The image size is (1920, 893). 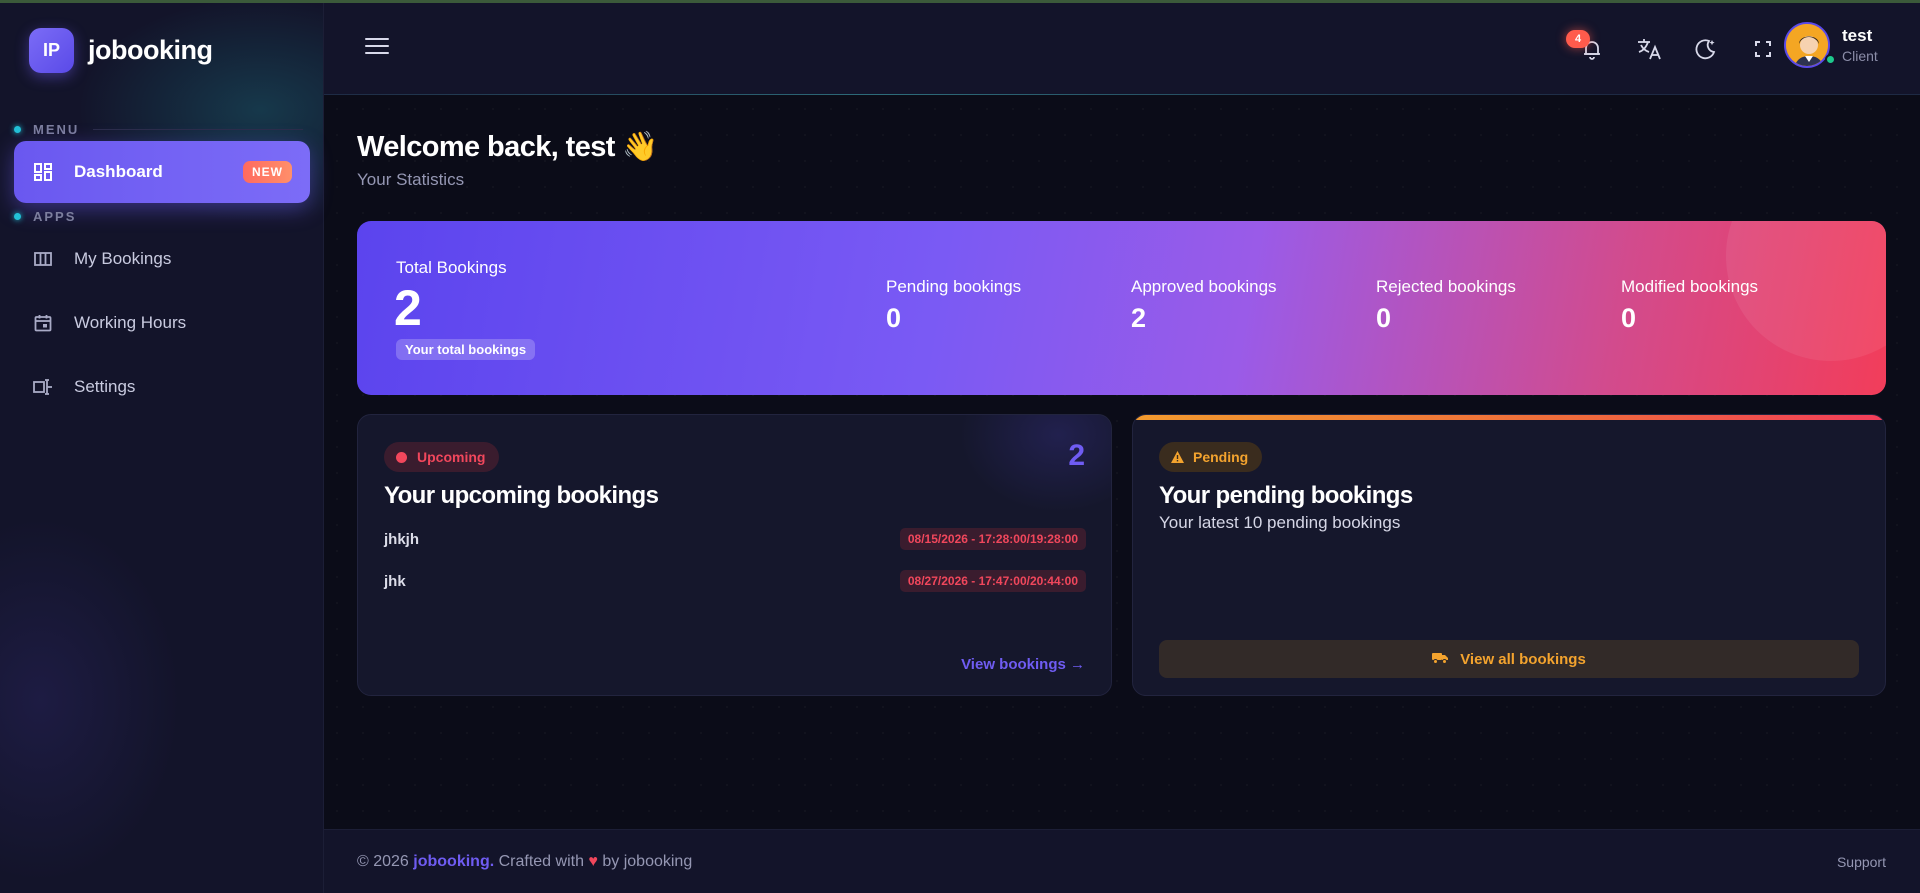 What do you see at coordinates (1860, 56) in the screenshot?
I see `user-role: Client` at bounding box center [1860, 56].